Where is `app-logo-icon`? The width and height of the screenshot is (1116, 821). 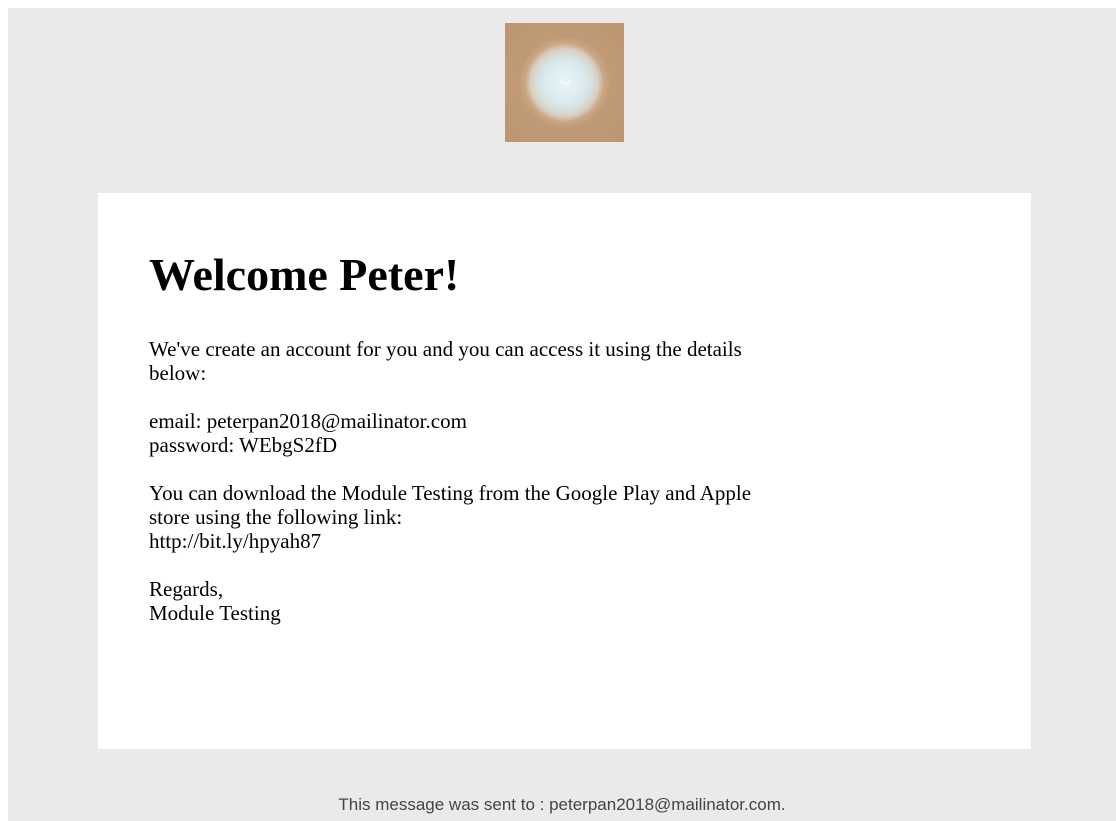 app-logo-icon is located at coordinates (564, 82).